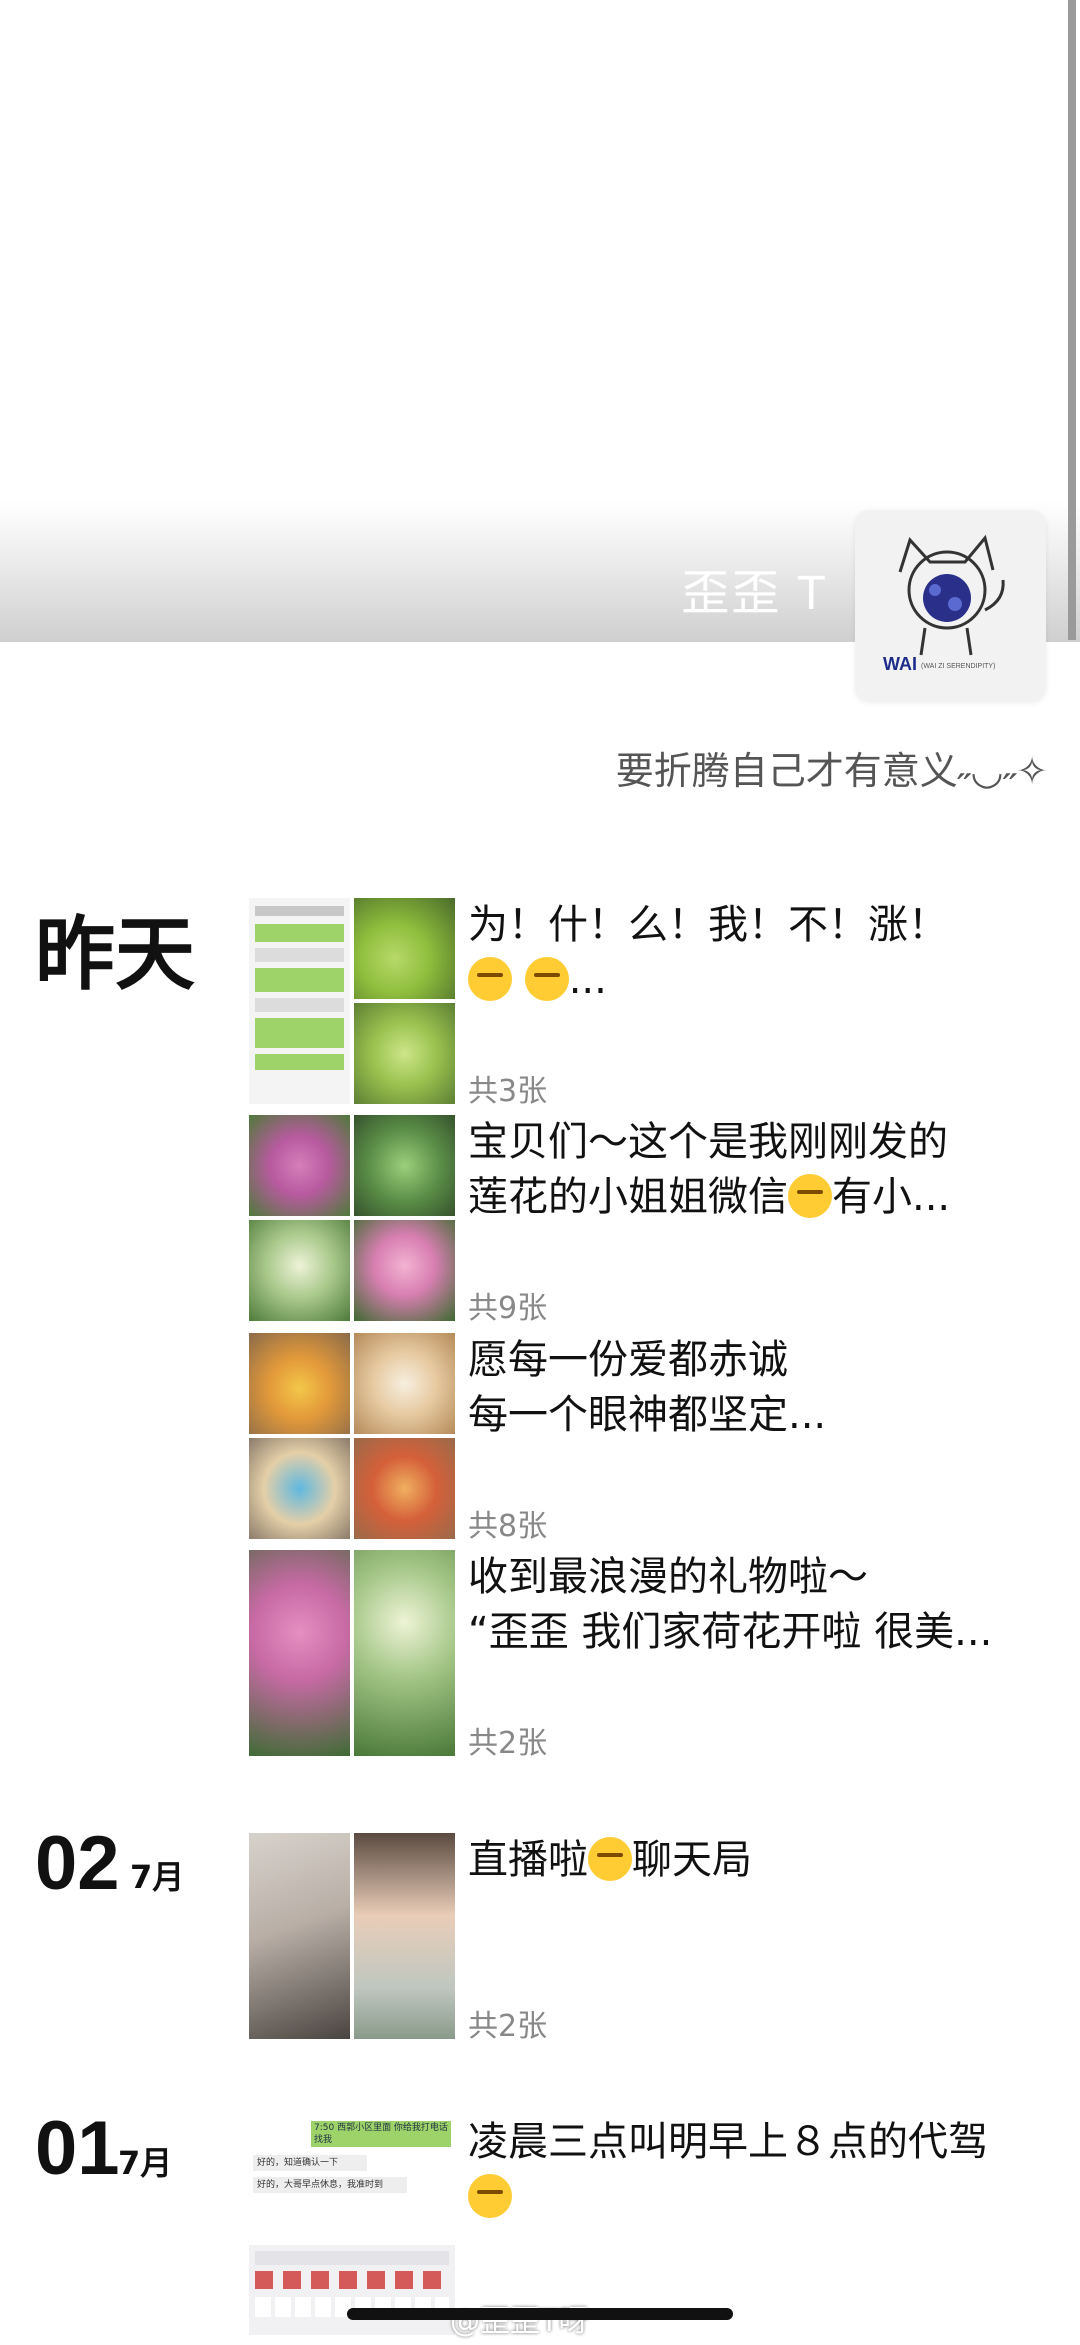  I want to click on post-item-5: 直播啦 聊天局 共2张, so click(649, 1938).